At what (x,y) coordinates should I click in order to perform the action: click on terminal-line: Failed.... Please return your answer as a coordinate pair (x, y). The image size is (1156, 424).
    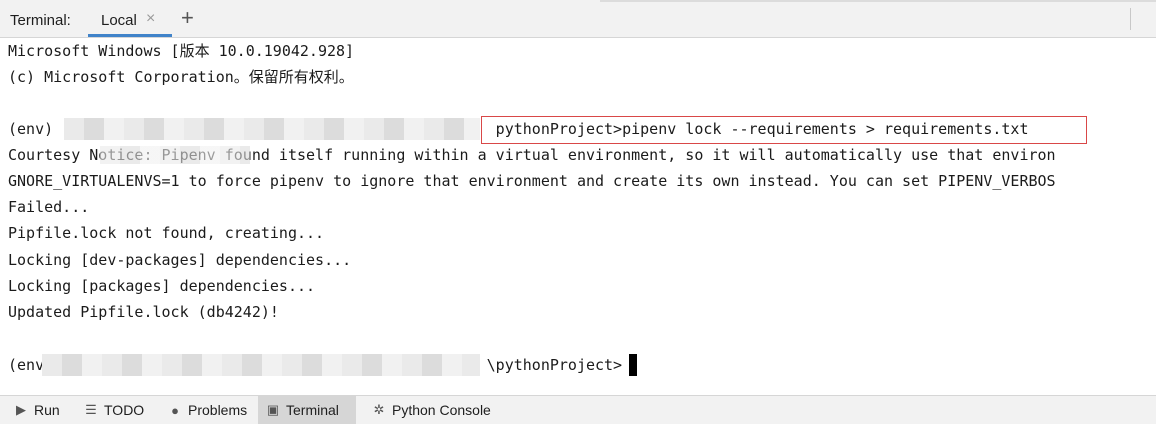
    Looking at the image, I should click on (49, 207).